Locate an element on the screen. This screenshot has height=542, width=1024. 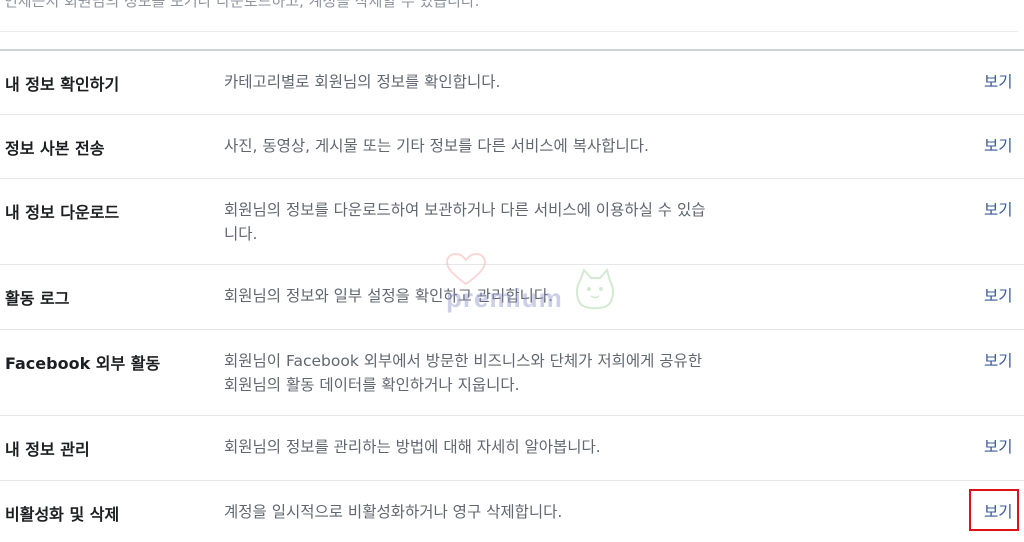
row-title: 정보 사본 전송 is located at coordinates (55, 148).